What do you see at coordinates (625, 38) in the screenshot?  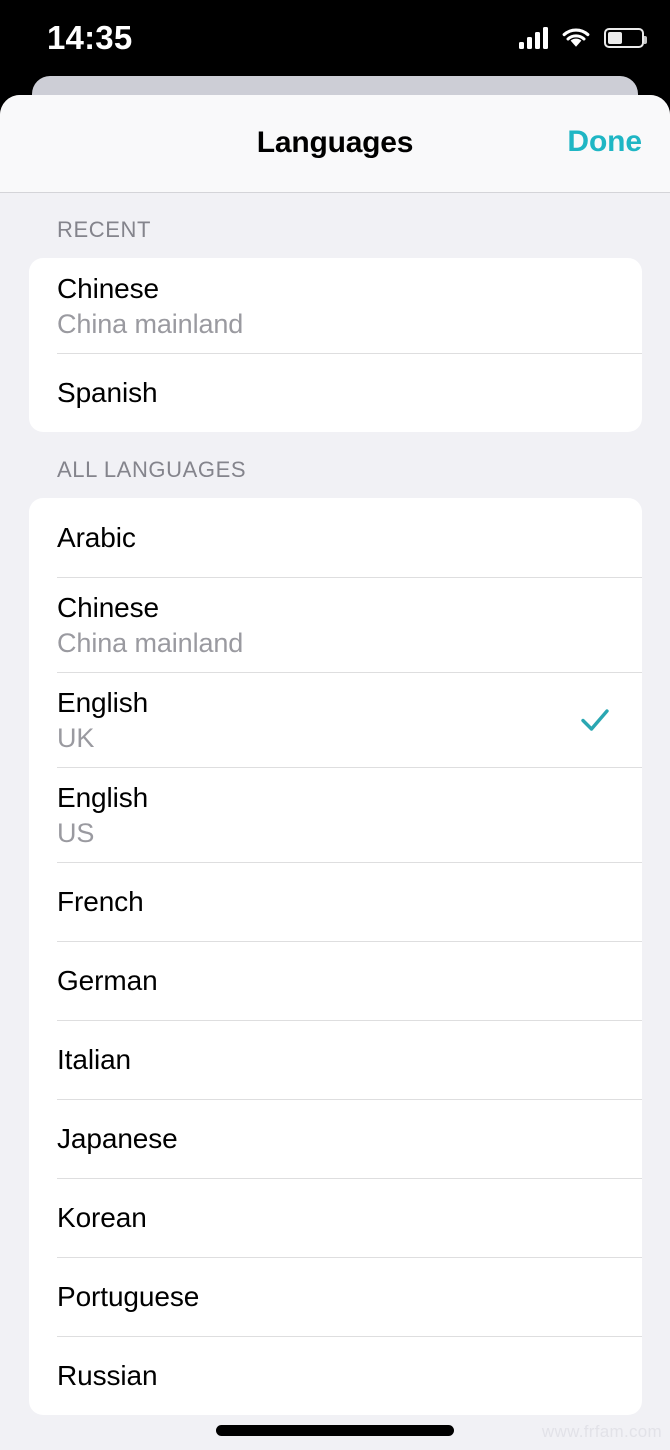 I see `battery-icon` at bounding box center [625, 38].